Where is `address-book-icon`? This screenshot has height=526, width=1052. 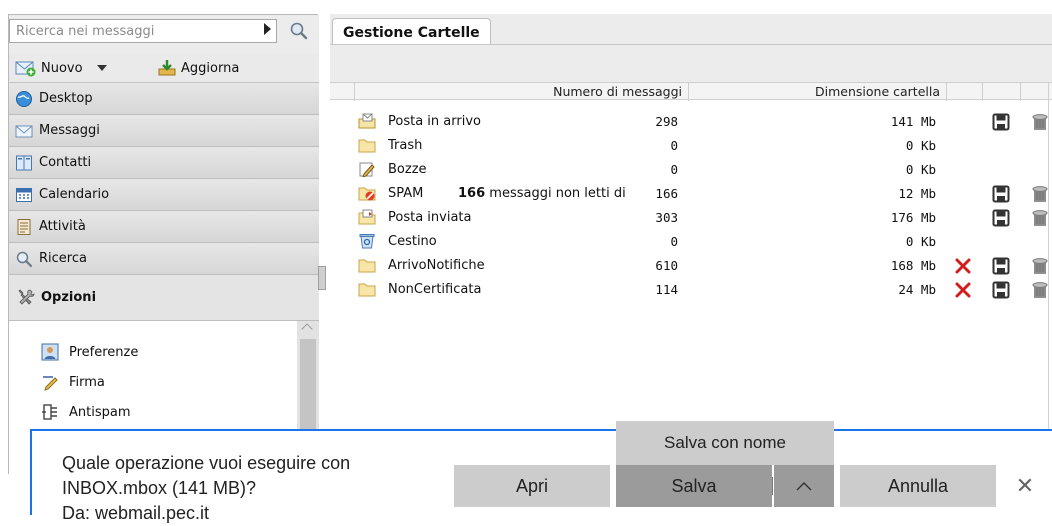 address-book-icon is located at coordinates (24, 162).